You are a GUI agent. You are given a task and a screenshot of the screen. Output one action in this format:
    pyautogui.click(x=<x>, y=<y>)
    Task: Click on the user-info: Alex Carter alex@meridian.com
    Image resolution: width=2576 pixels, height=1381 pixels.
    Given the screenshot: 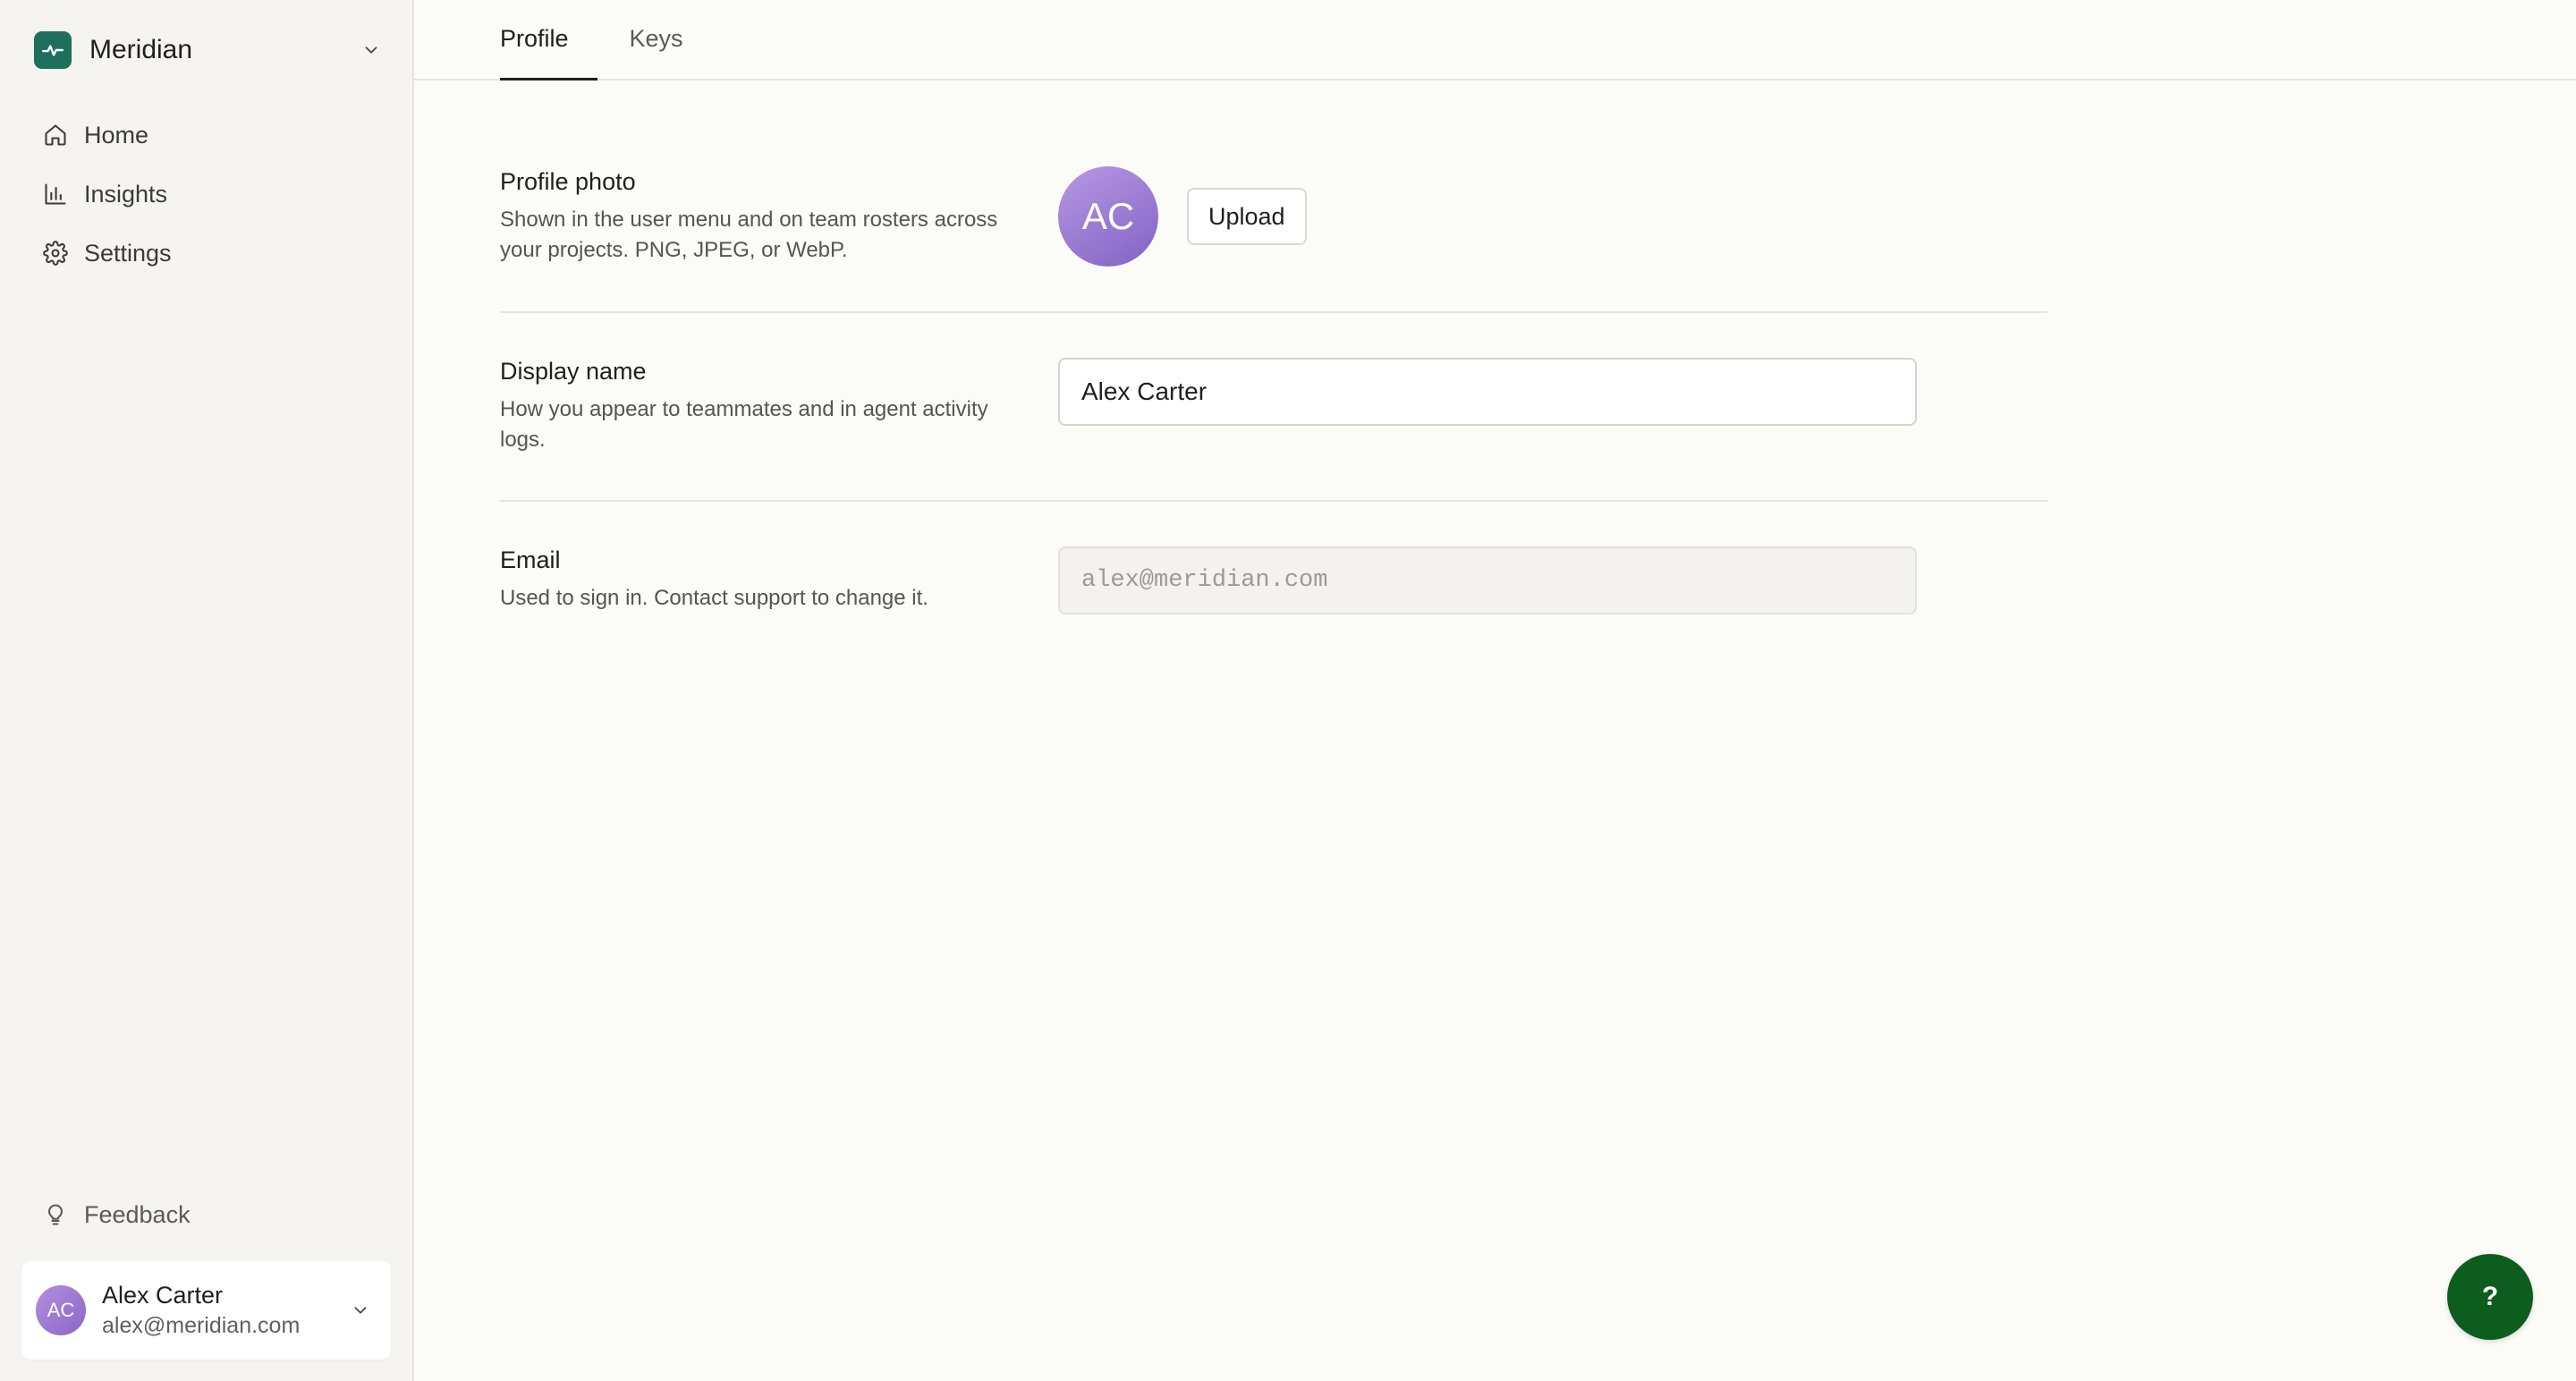 What is the action you would take?
    pyautogui.click(x=224, y=1310)
    